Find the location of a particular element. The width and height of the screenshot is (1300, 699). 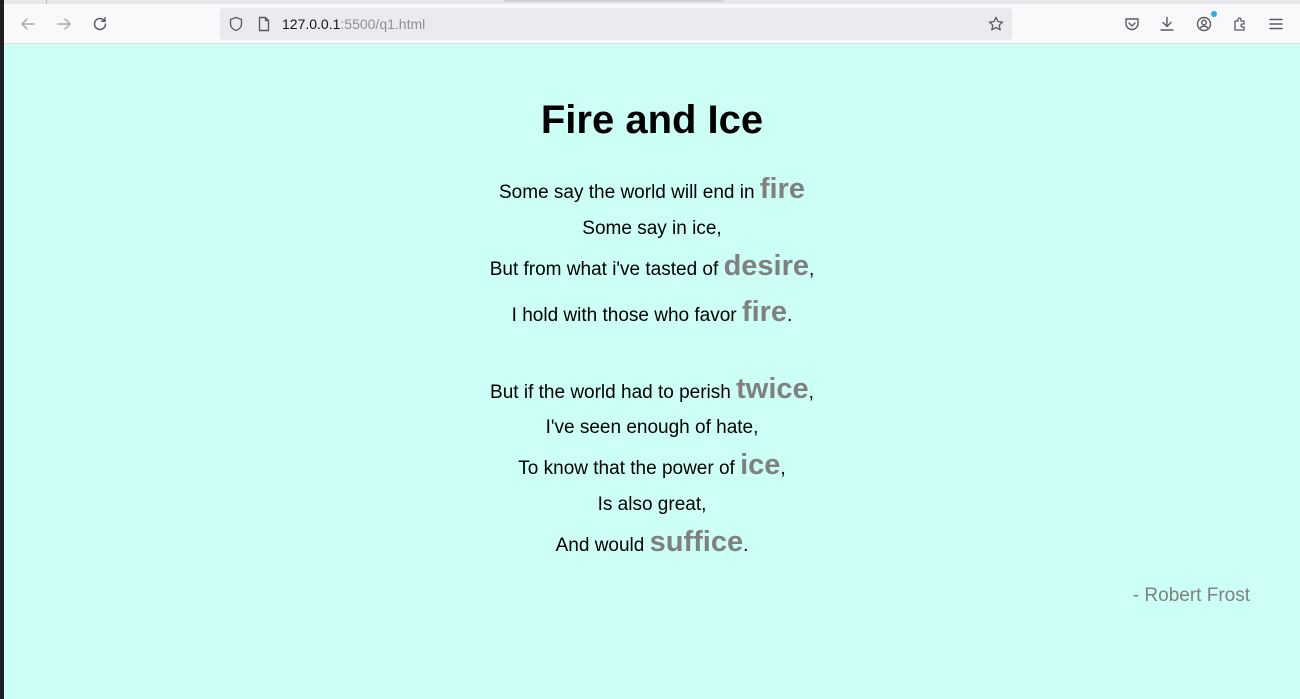

poem-line: But if the world had to perish twice, is located at coordinates (652, 389).